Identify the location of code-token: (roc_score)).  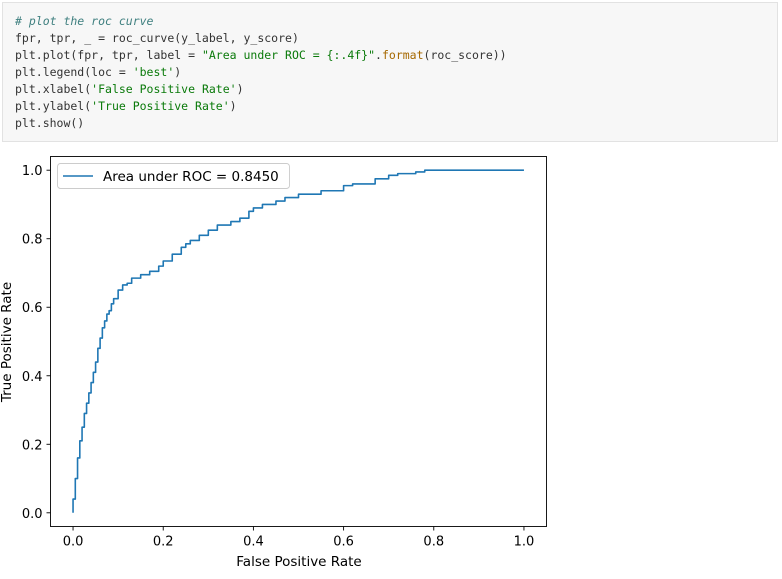
(465, 55).